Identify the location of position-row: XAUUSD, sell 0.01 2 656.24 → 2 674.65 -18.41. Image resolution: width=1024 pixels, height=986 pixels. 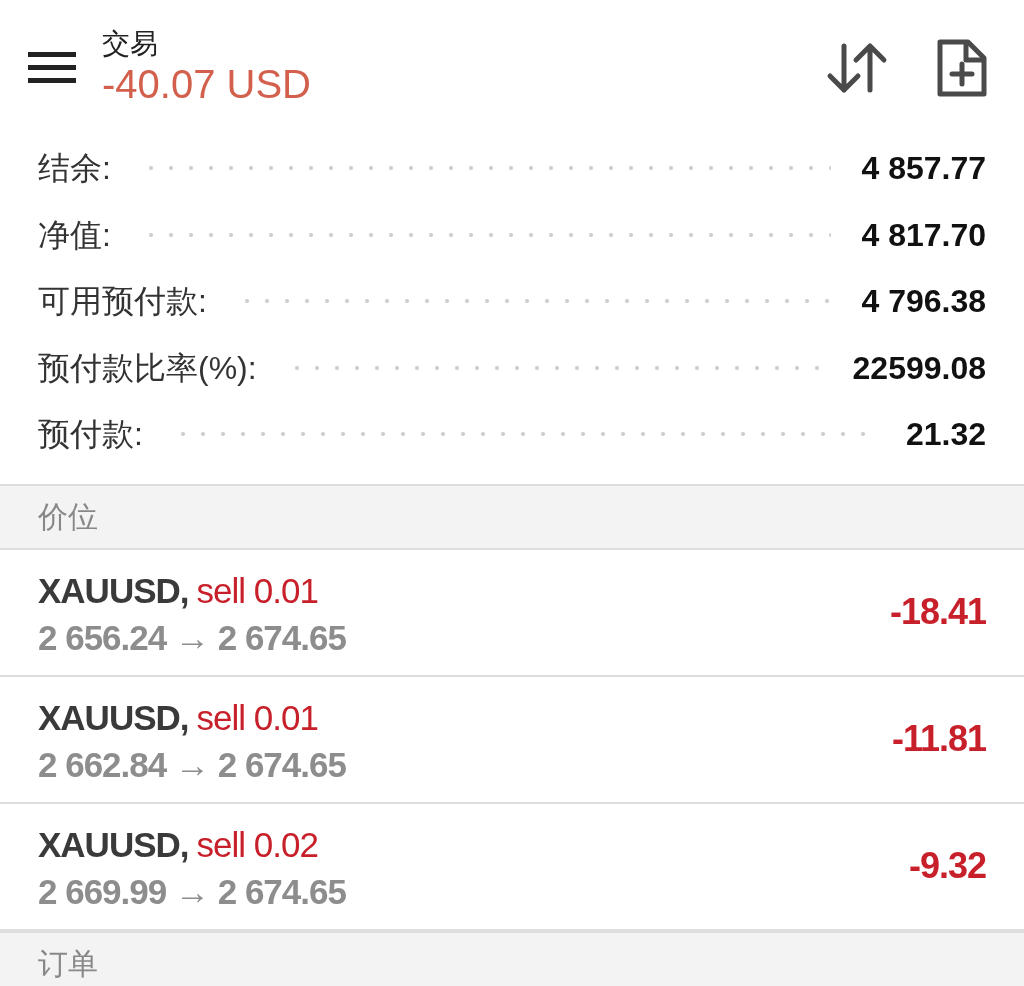
(512, 613).